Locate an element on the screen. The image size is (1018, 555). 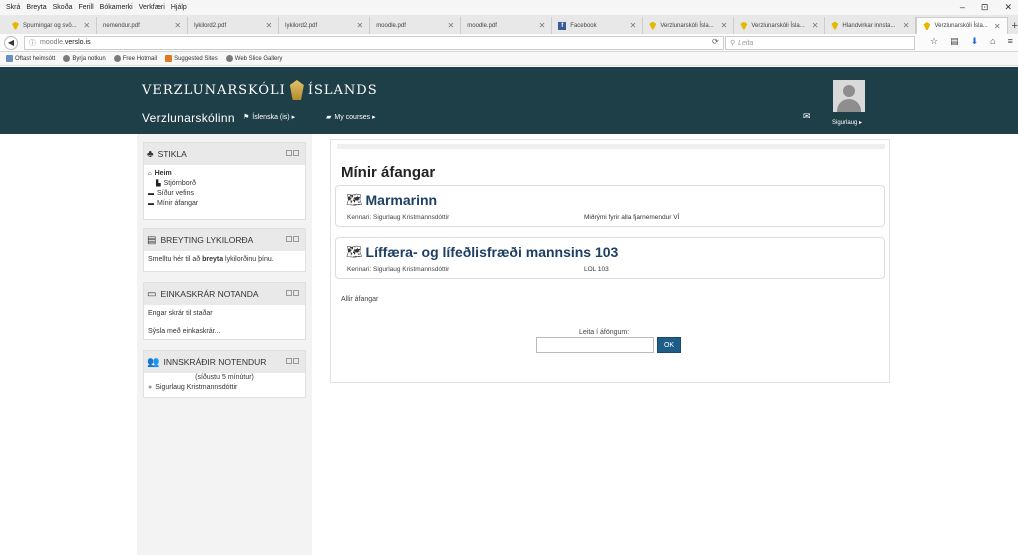
browser-tab-active: Verzlunarskóli Ísla... ✕ is located at coordinates (962, 25).